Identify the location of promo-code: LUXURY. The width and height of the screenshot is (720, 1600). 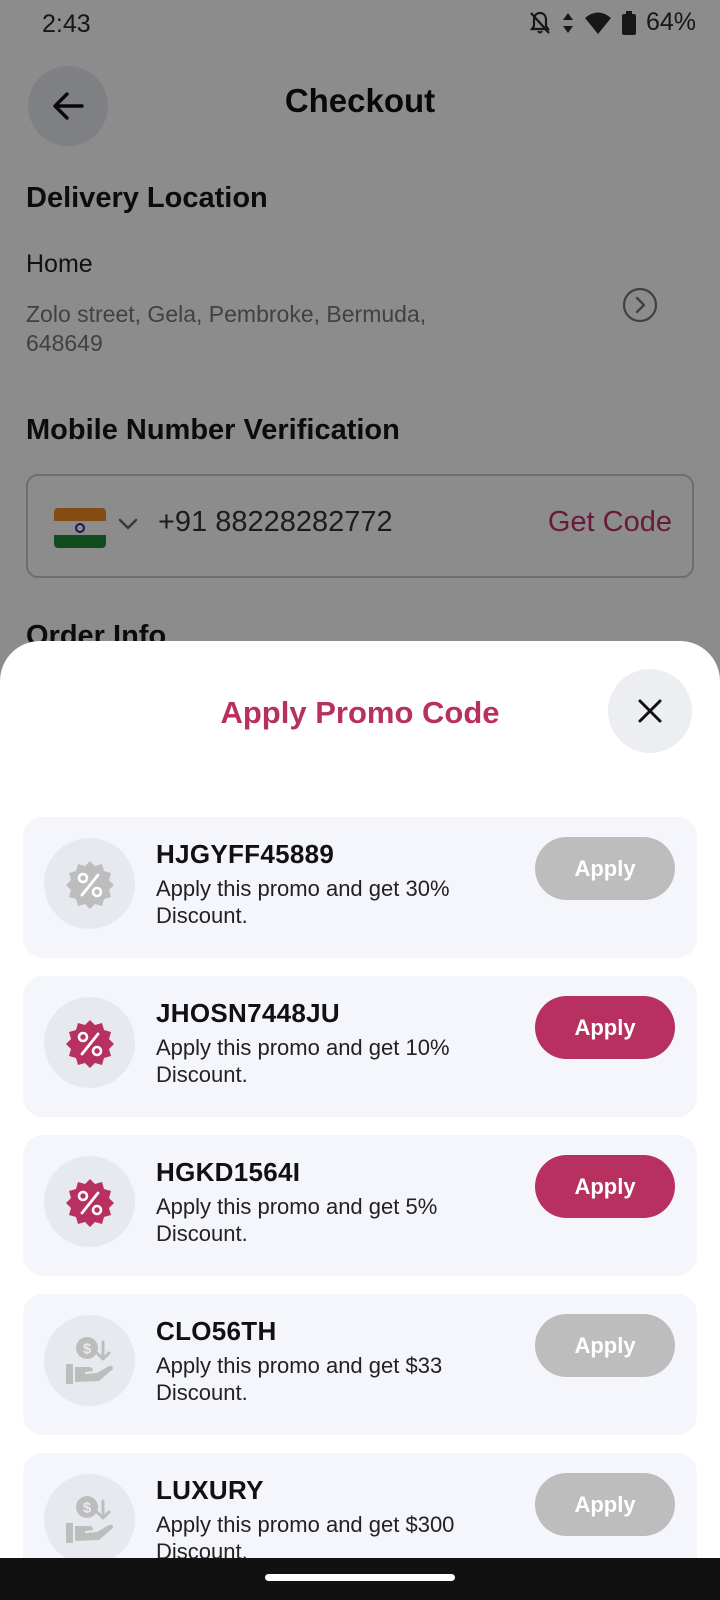
(210, 1490).